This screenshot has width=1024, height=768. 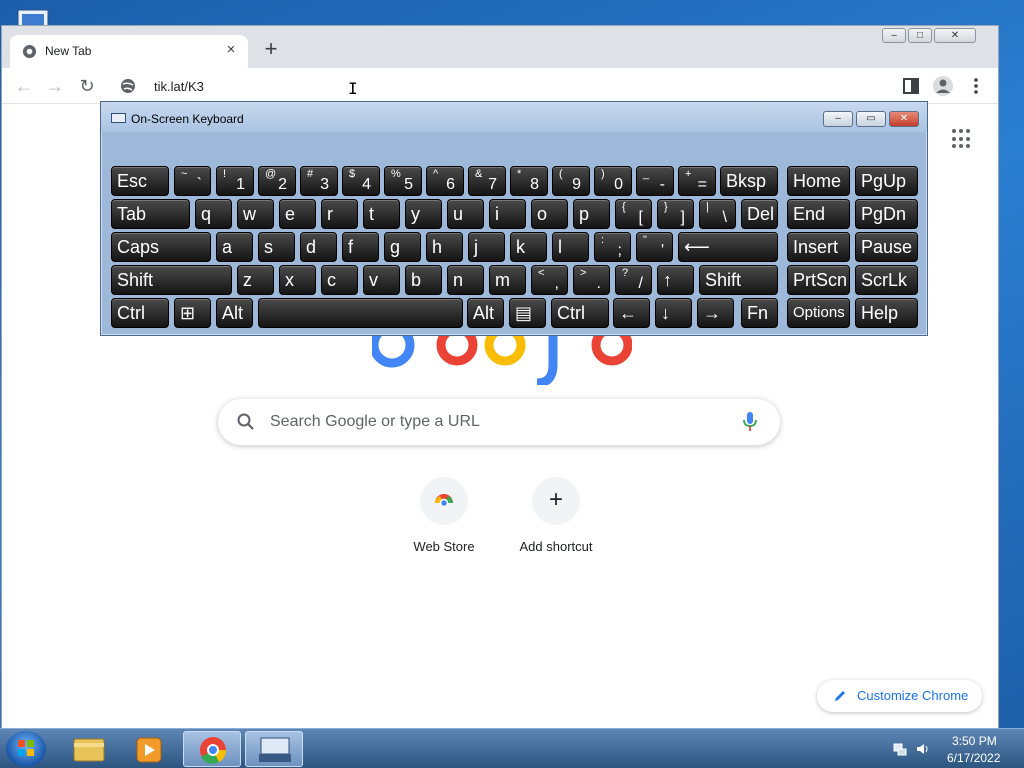 I want to click on osk-key-symbol-4-5: ▤, so click(x=527, y=313).